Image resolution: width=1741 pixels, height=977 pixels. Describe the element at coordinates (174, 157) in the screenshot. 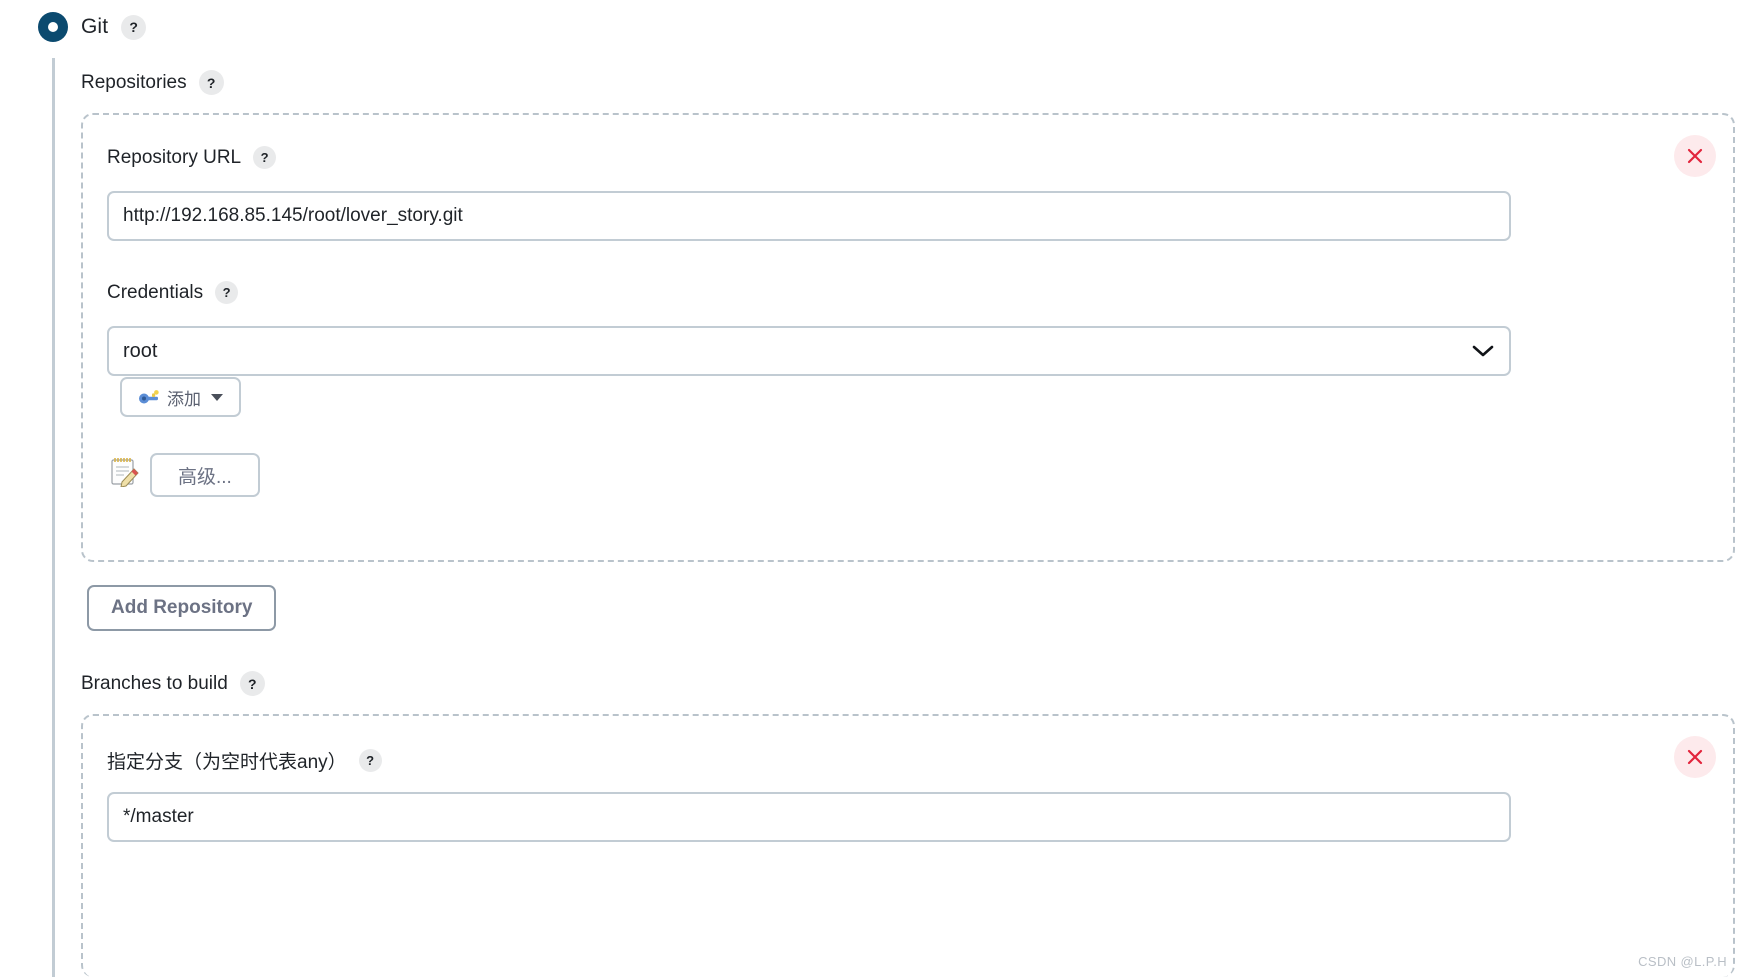

I see `repository-url-label: Repository URL` at that location.